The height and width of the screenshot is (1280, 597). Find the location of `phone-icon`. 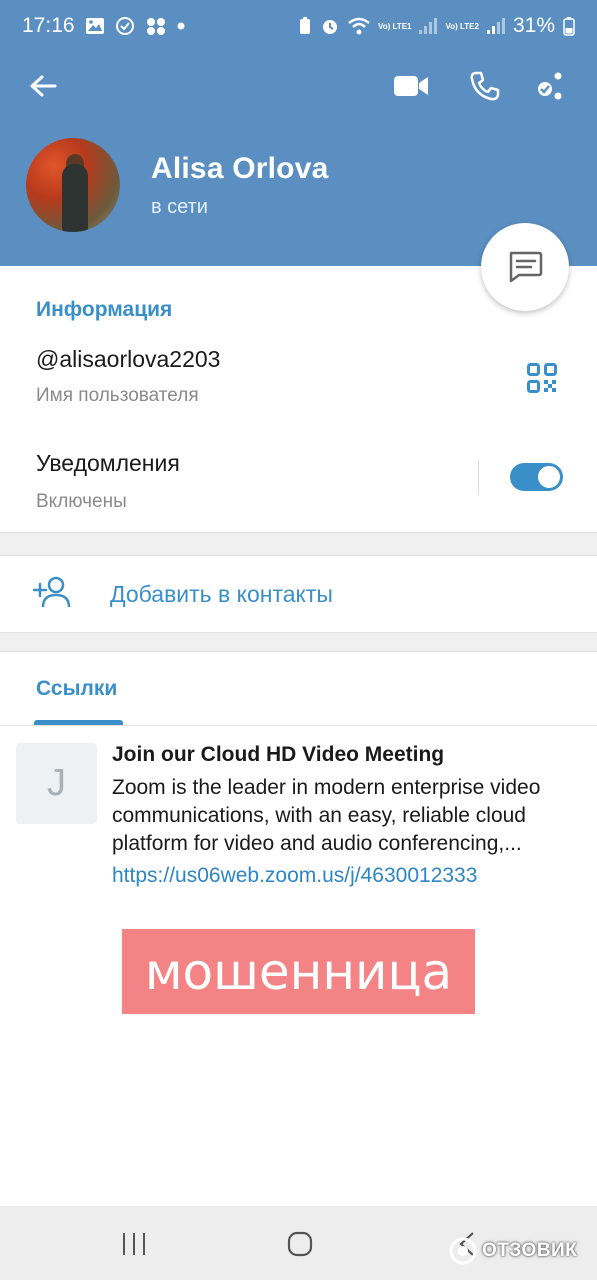

phone-icon is located at coordinates (485, 86).